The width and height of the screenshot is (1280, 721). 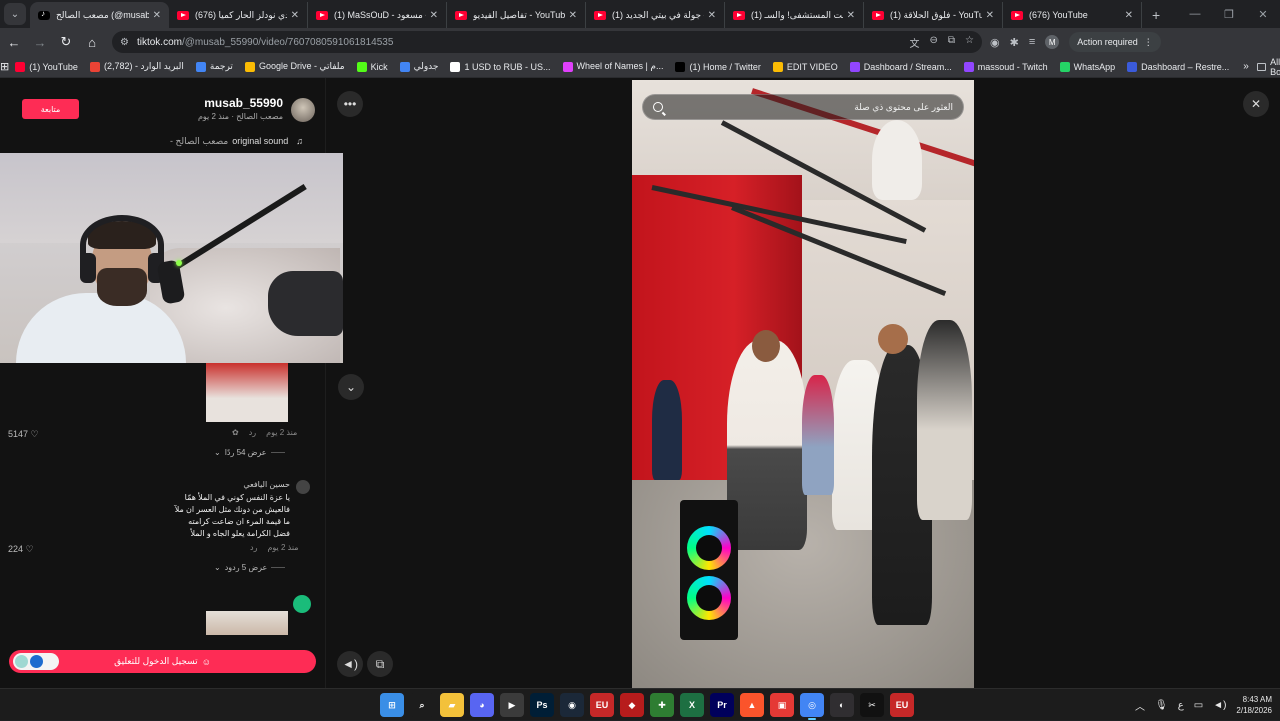 I want to click on close-video-button: ✕, so click(x=1256, y=104).